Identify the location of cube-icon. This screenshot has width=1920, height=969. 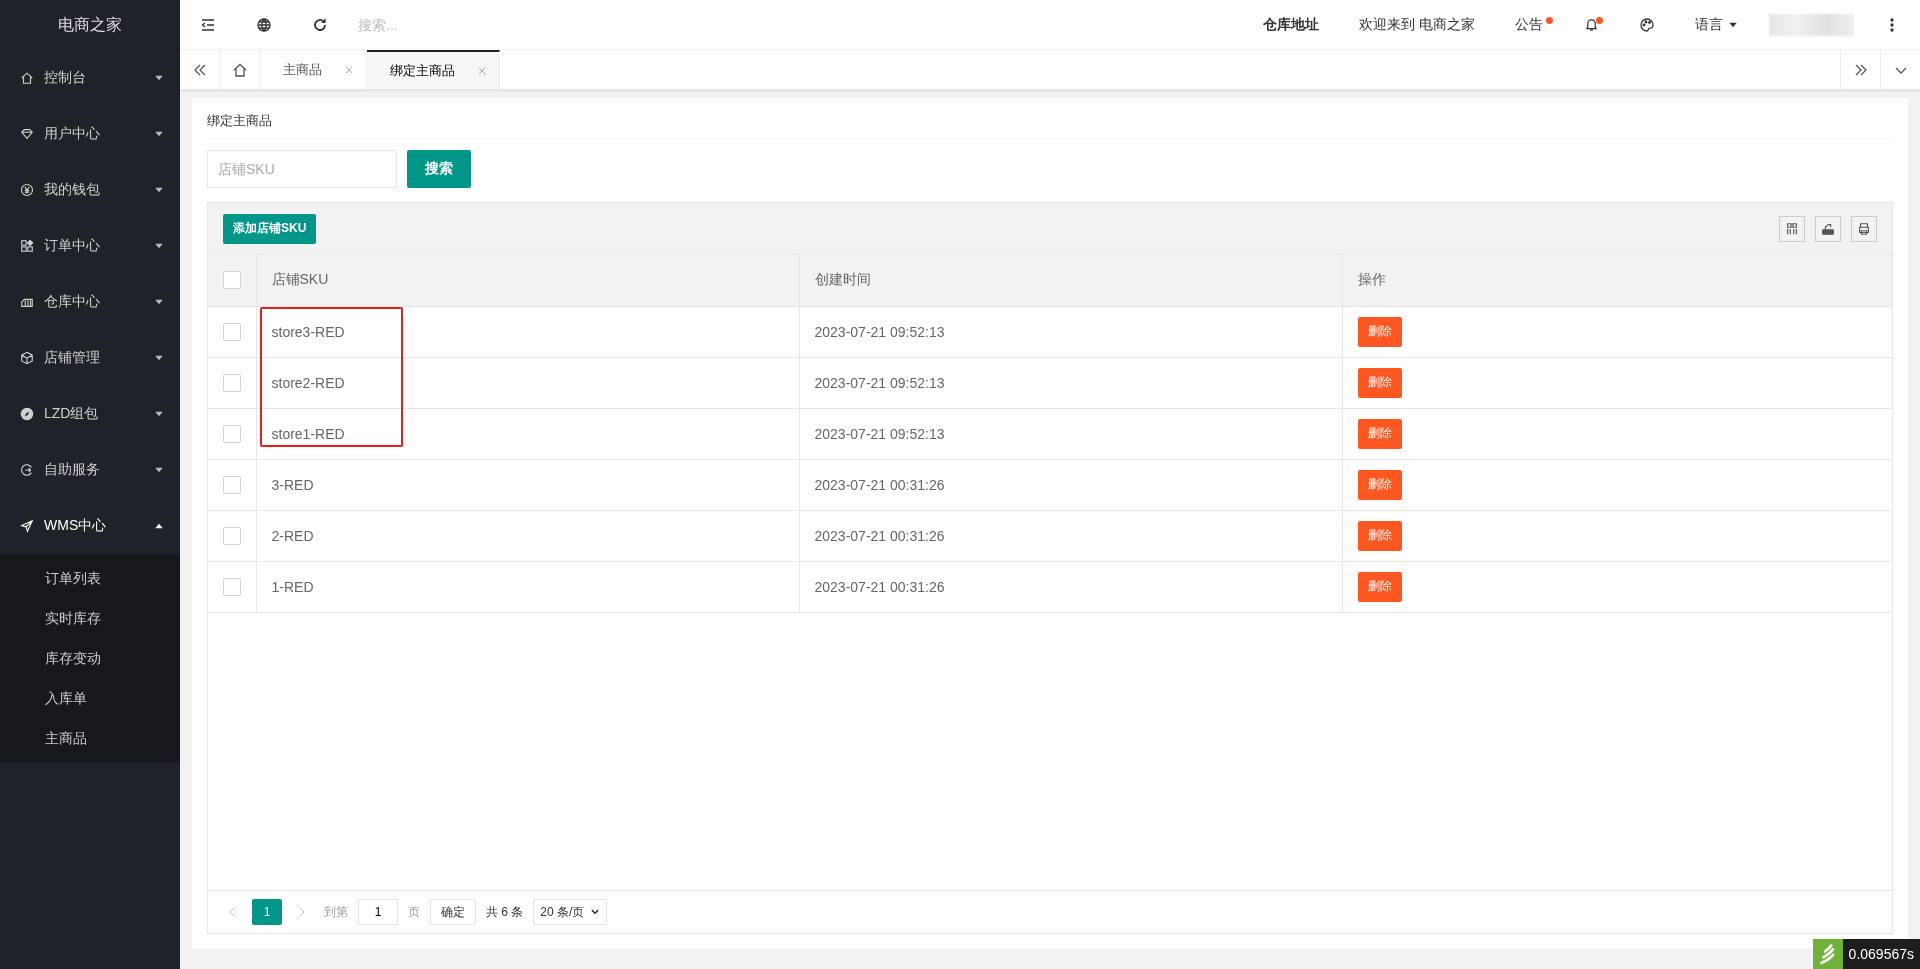
(27, 358).